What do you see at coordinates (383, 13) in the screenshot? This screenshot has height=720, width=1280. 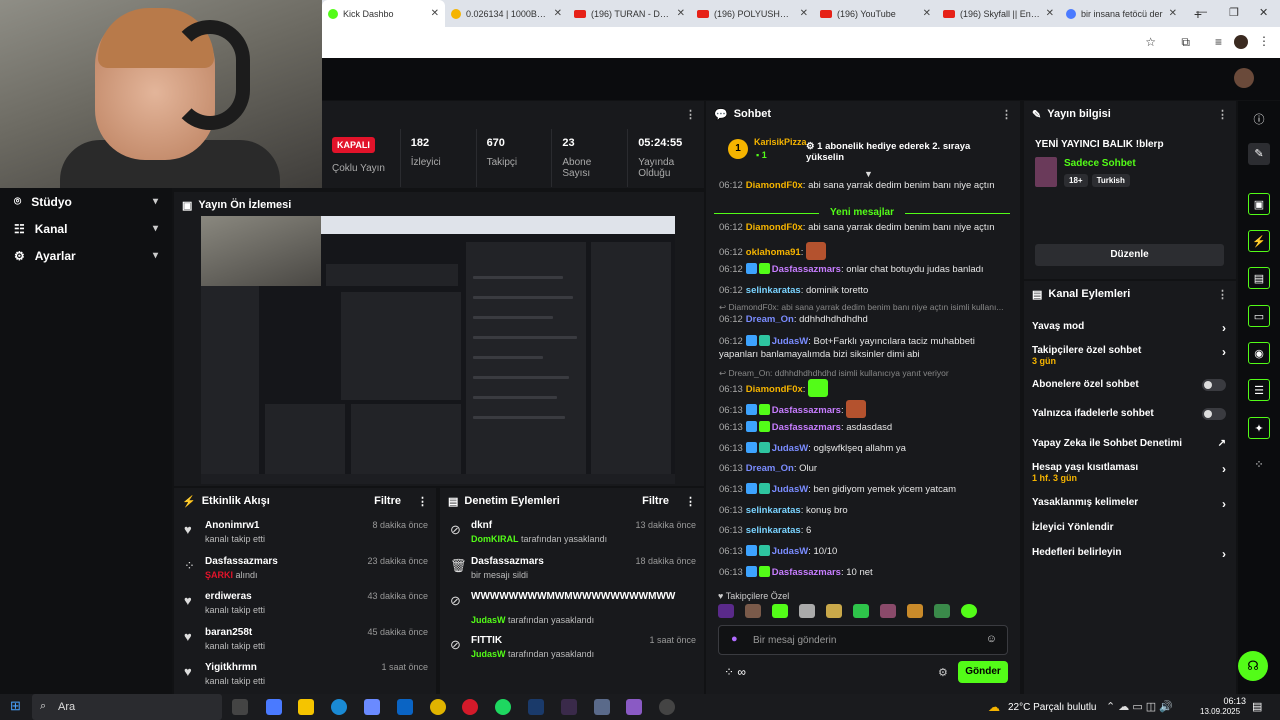 I see `browser-tab: Kick Dashbo ✕` at bounding box center [383, 13].